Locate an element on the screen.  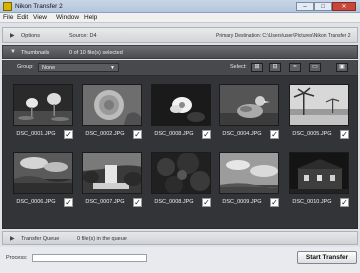
thumbnail-filename: DSC_0001.JPG is located at coordinates (36, 134).